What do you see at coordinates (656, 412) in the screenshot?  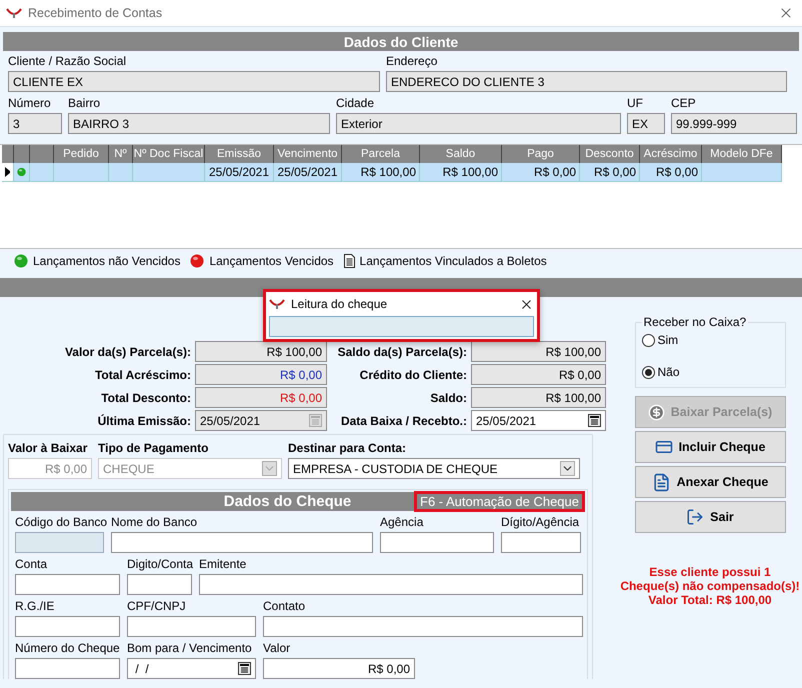 I see `dollar-icon` at bounding box center [656, 412].